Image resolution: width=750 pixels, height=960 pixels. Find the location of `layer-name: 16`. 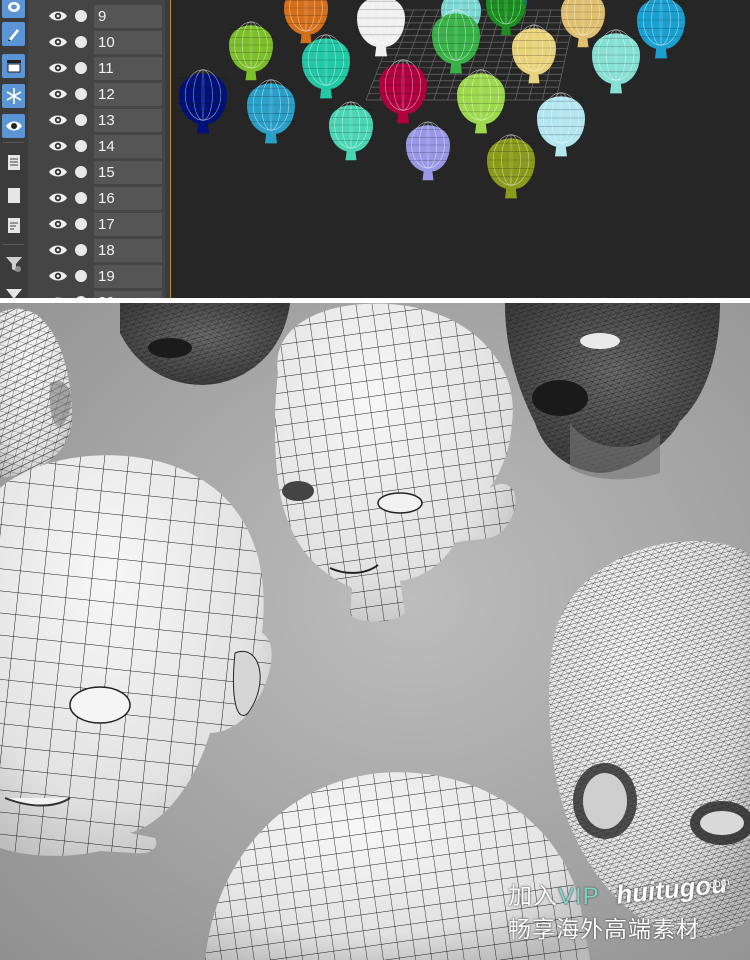

layer-name: 16 is located at coordinates (128, 198).